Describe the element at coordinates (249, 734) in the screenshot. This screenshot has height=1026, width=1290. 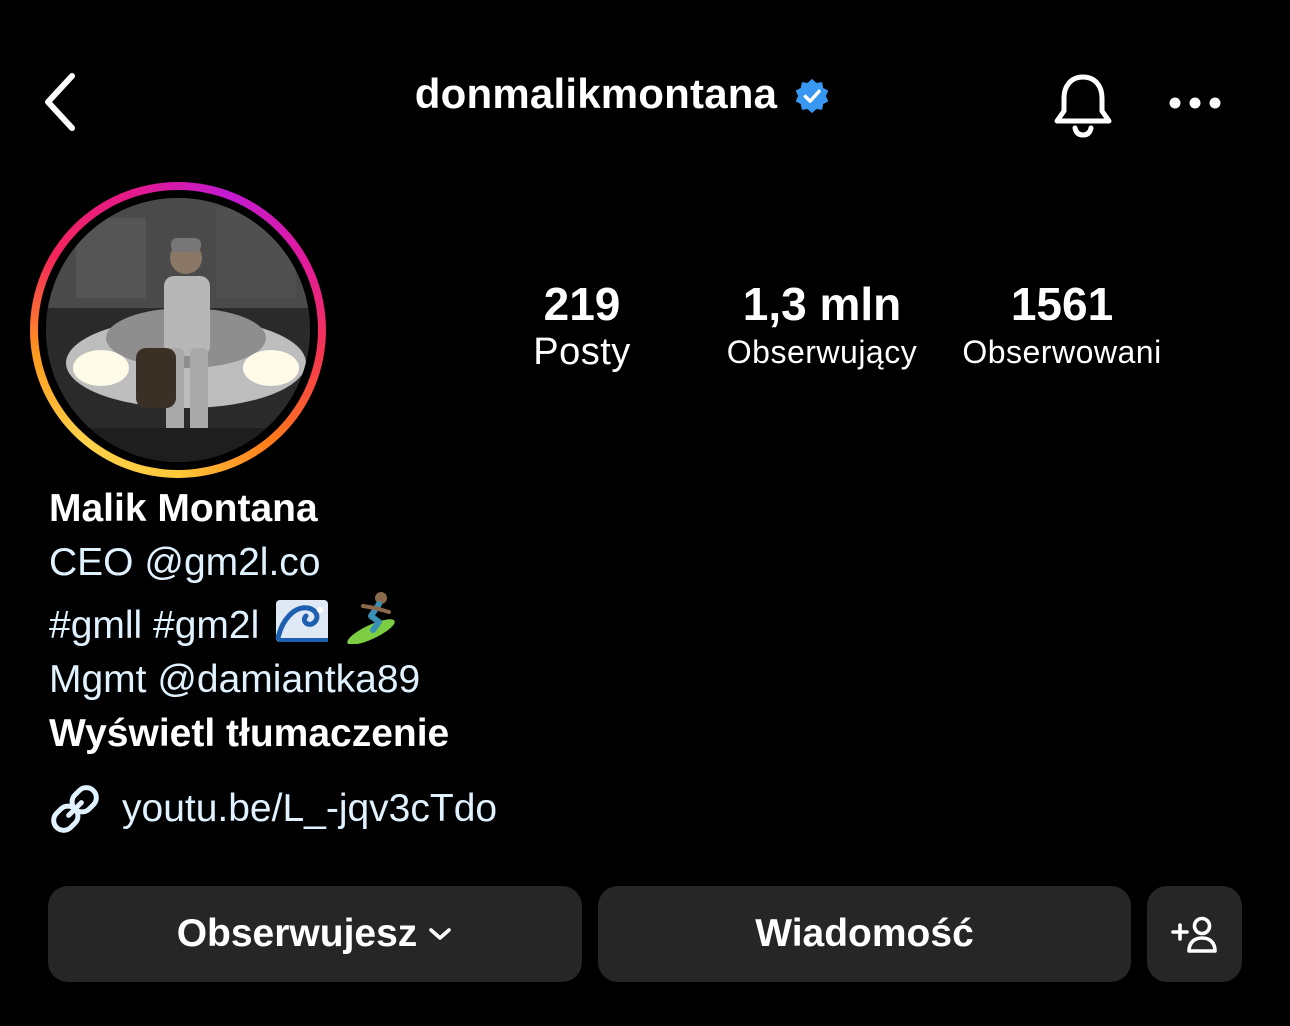
I see `see-translation-link: Wyświetl tłumaczenie` at that location.